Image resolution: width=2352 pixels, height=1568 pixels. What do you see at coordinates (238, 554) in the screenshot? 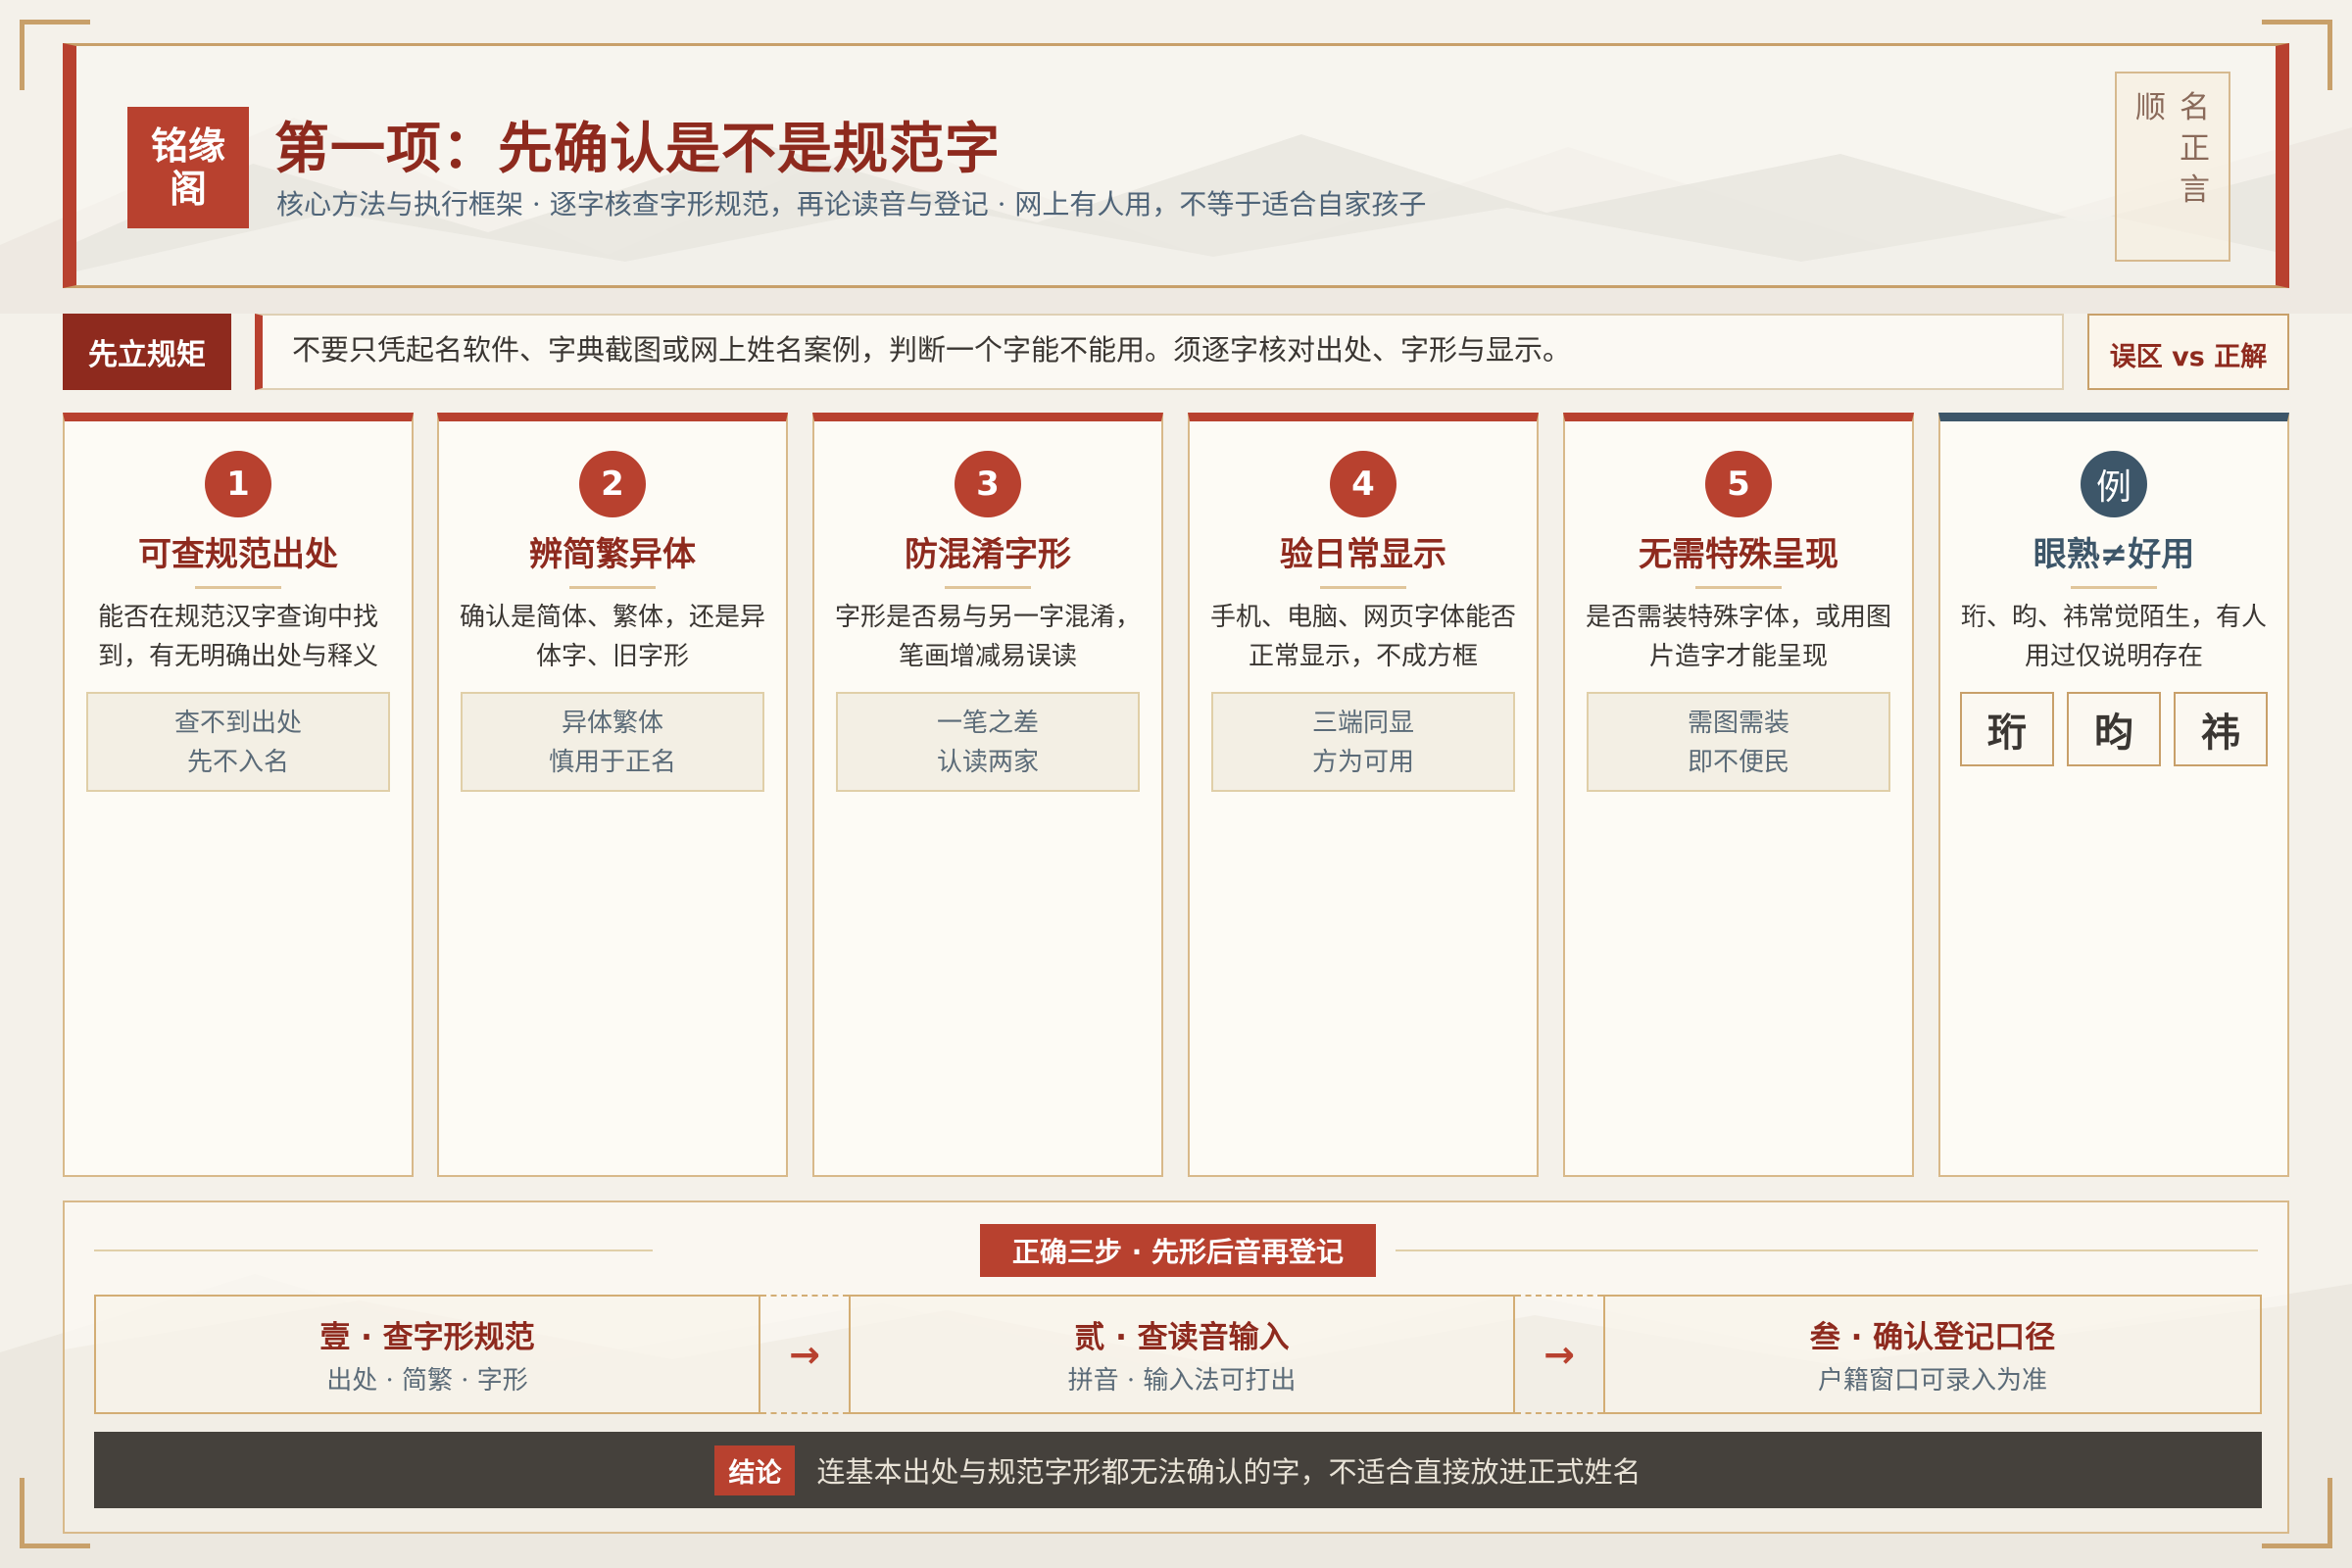
I see `card-title: 可查规范出处` at bounding box center [238, 554].